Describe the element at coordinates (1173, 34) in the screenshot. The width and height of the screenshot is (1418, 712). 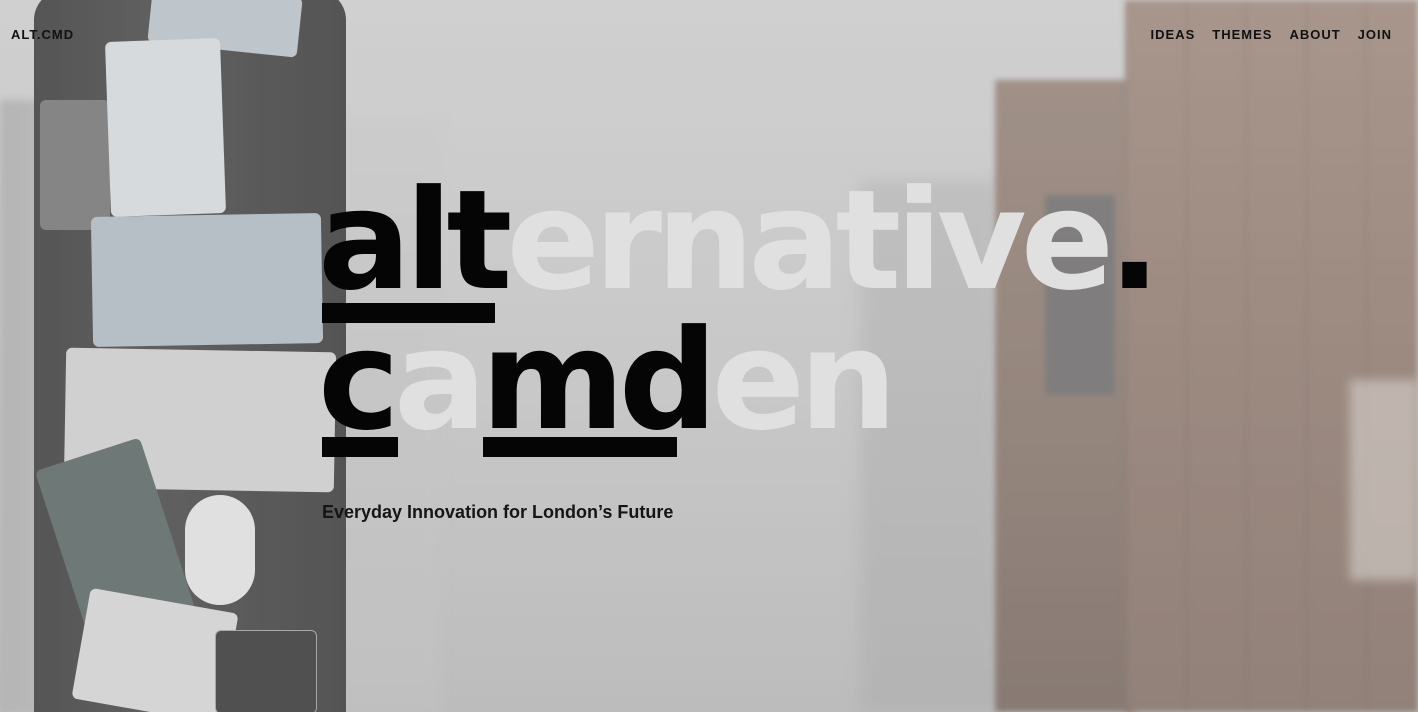
I see `nav-item-ideas: IDEAS` at that location.